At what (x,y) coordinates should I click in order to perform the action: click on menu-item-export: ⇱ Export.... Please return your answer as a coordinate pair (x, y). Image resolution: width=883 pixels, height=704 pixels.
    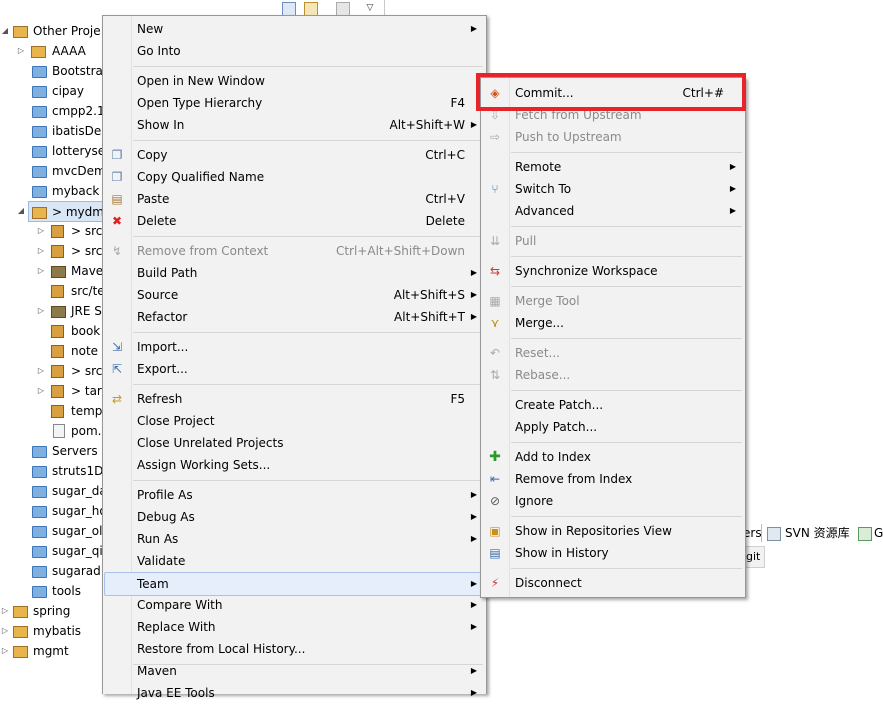
    Looking at the image, I should click on (294, 369).